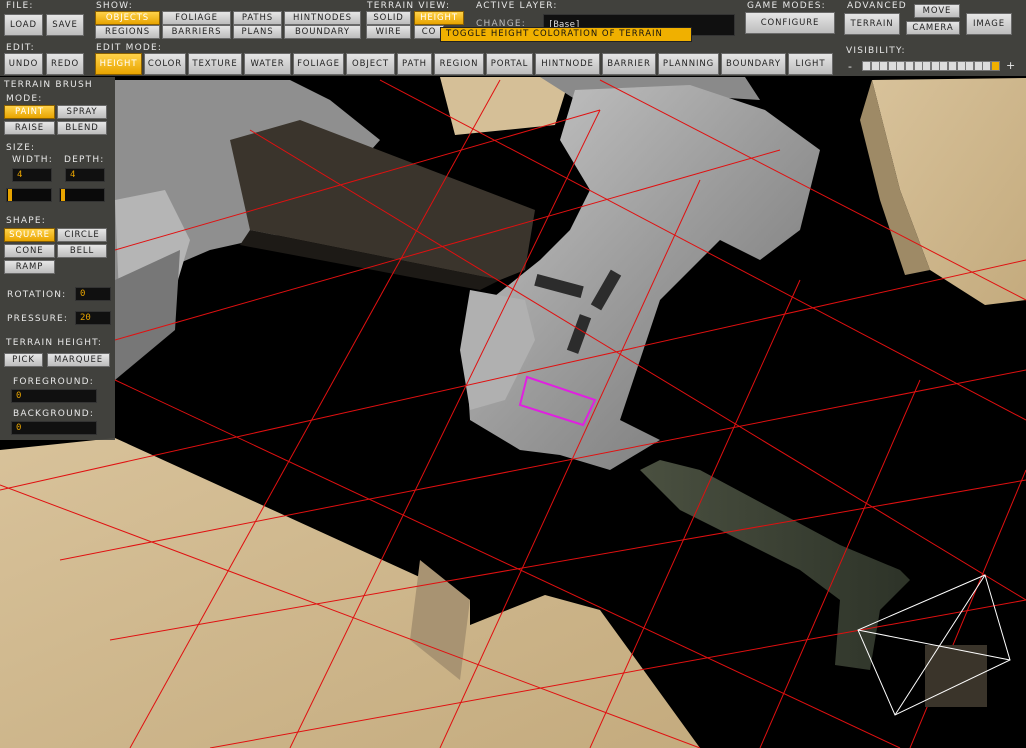 This screenshot has width=1026, height=748. Describe the element at coordinates (322, 18) in the screenshot. I see `show-hintnodes-toggle: HintNodes` at that location.